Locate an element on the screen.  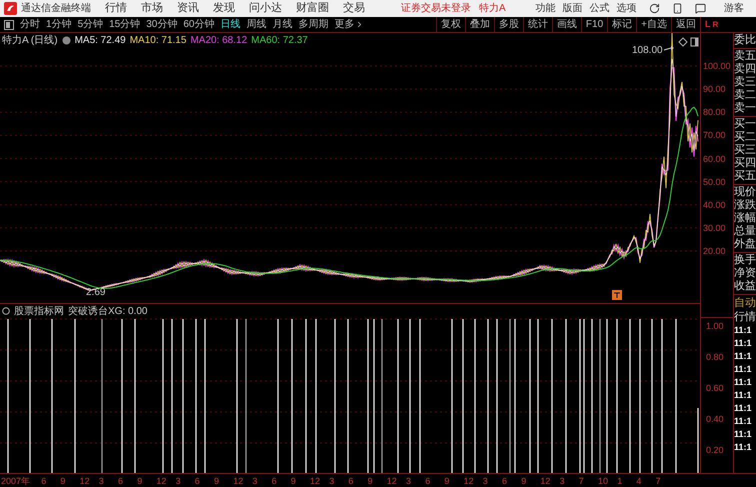
quote-field-label: 卖四 is located at coordinates (745, 69).